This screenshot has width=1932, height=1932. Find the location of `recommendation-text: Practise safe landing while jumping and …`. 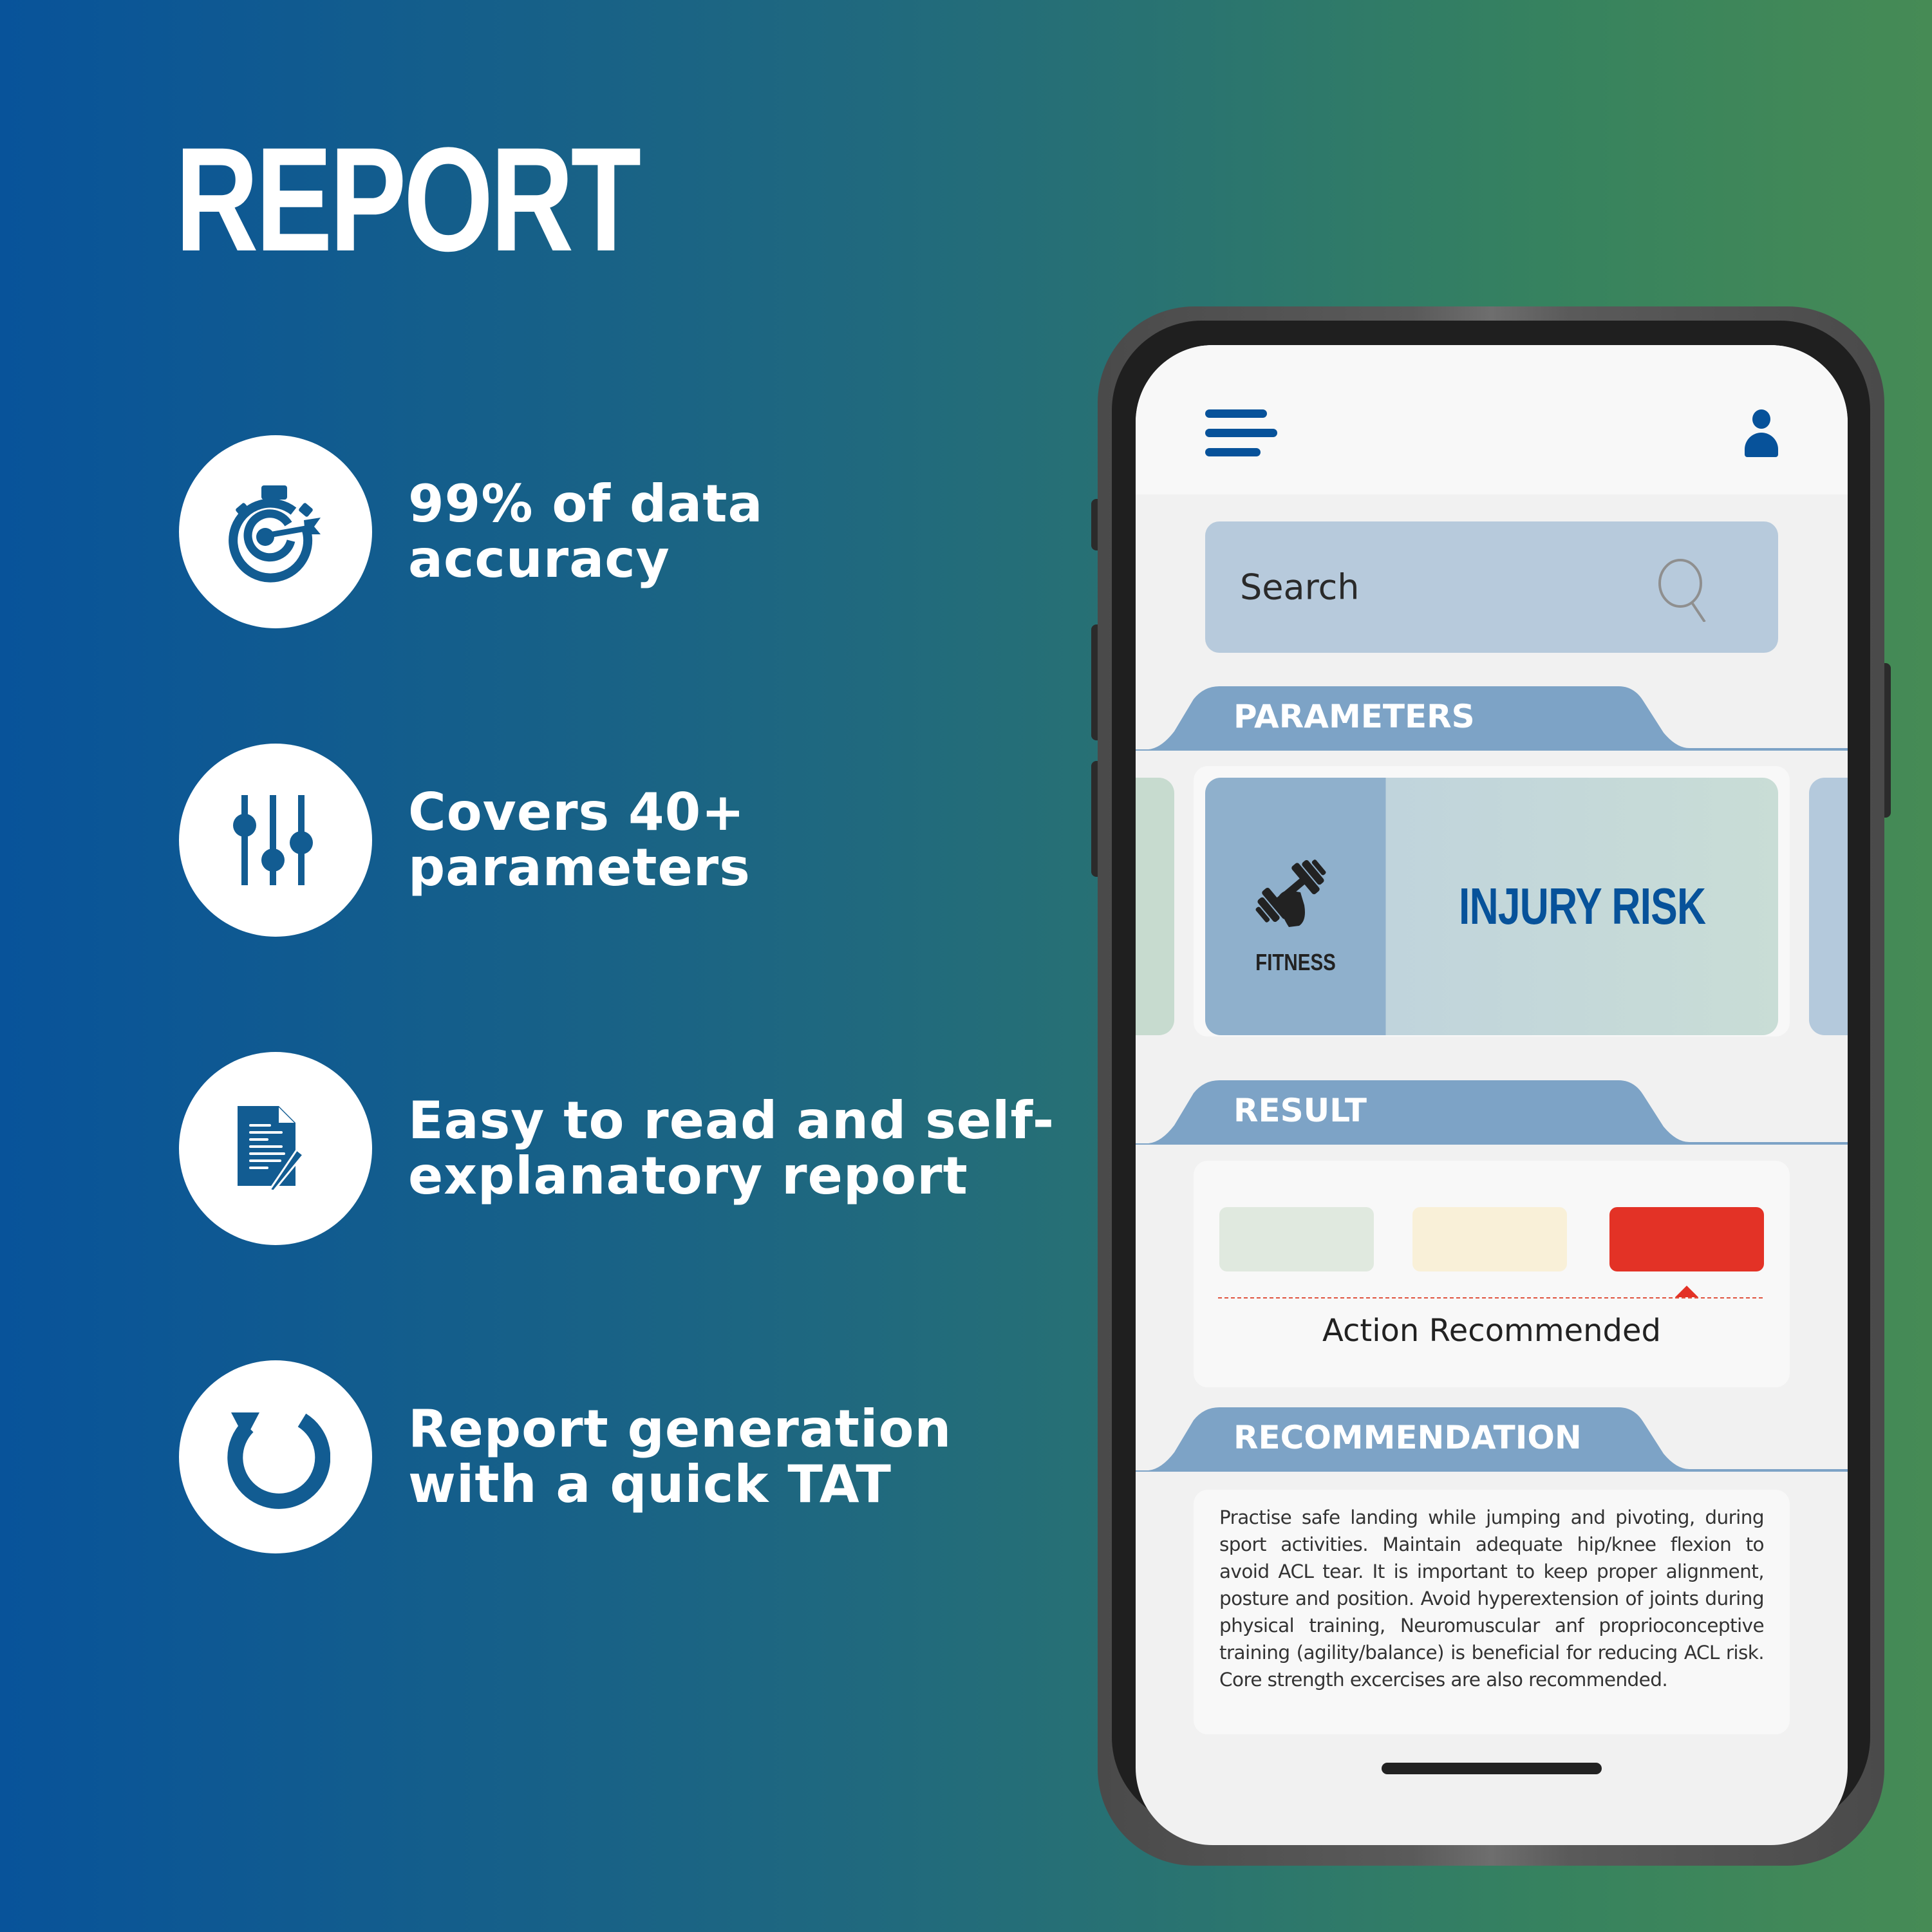

recommendation-text: Practise safe landing while jumping and … is located at coordinates (1492, 1598).